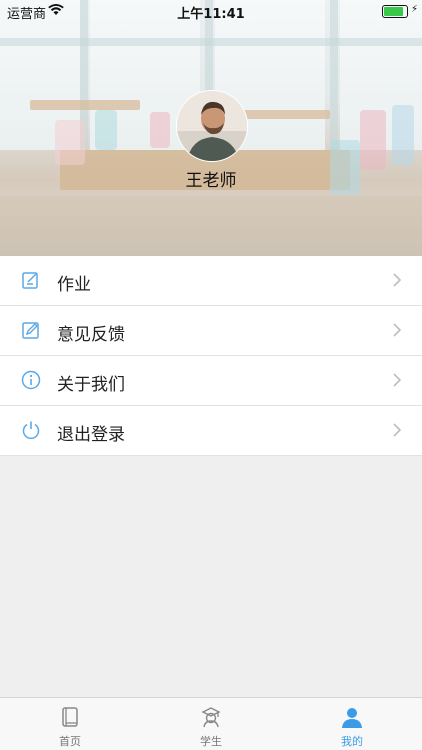  What do you see at coordinates (414, 9) in the screenshot?
I see `charging-icon: ⚡` at bounding box center [414, 9].